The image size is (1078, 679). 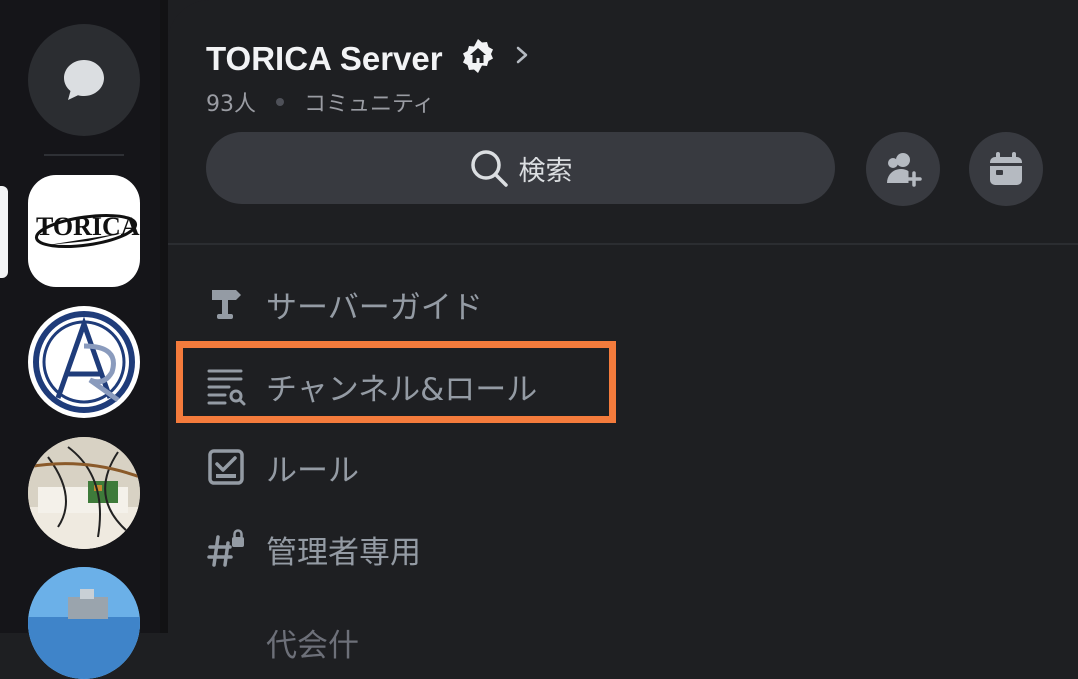 I want to click on meta-separator-dot, so click(x=280, y=102).